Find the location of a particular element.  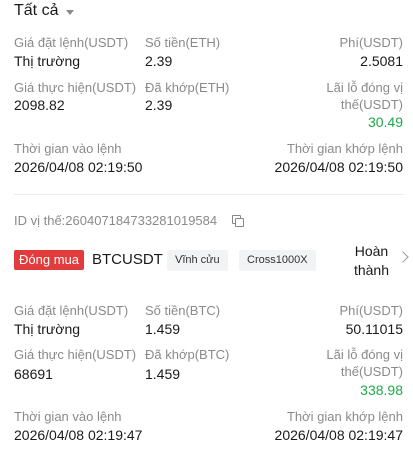

chevron-right-icon is located at coordinates (403, 257).